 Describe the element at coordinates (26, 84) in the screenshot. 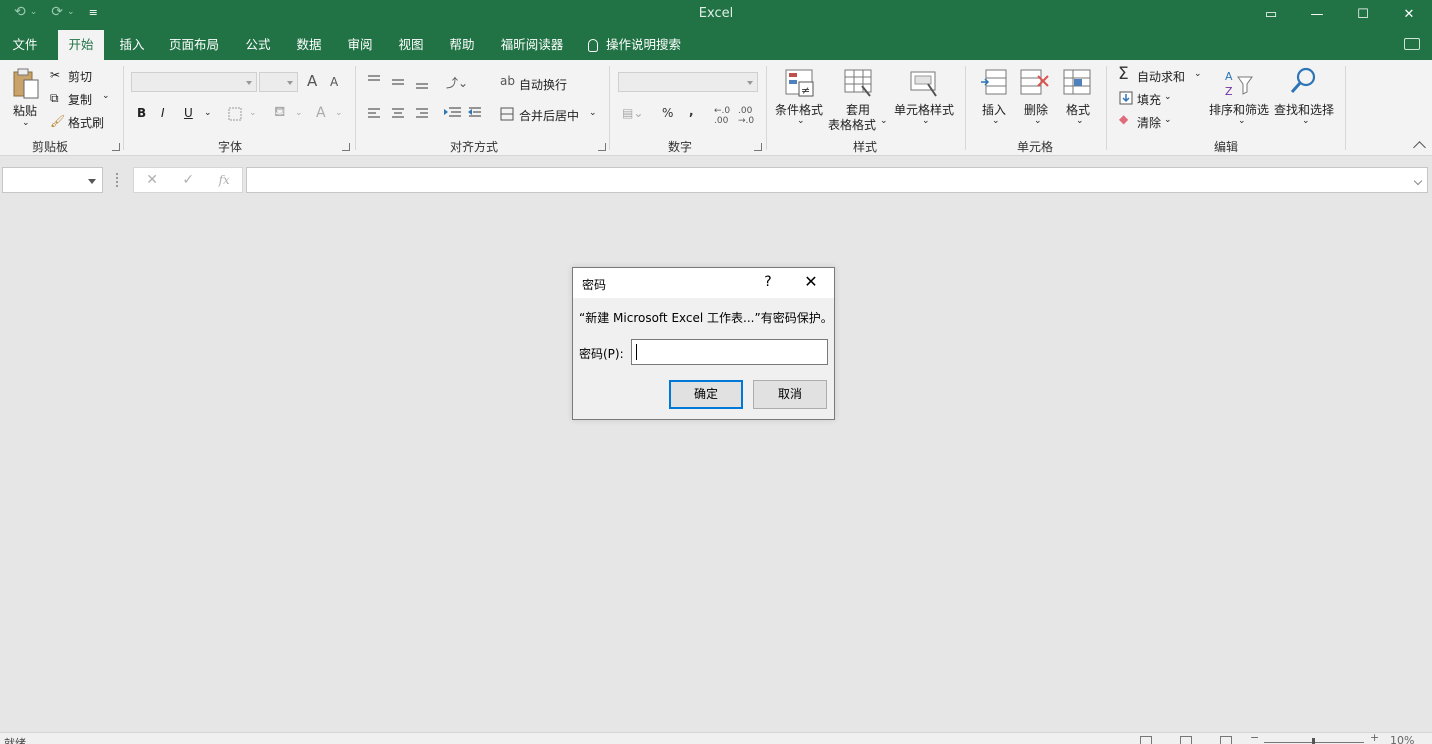

I see `paste-icon` at that location.